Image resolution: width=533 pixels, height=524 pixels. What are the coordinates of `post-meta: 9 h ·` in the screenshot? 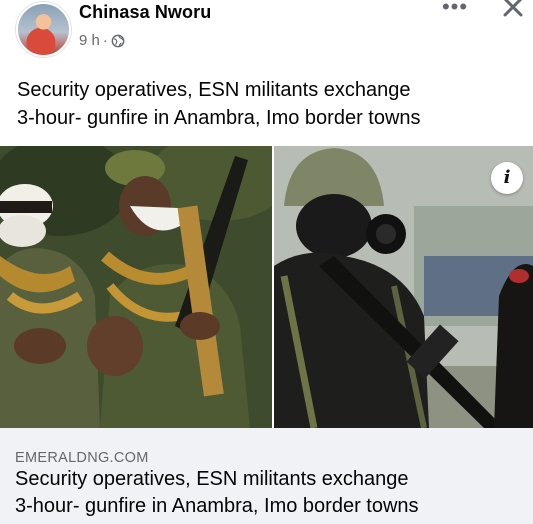 It's located at (102, 40).